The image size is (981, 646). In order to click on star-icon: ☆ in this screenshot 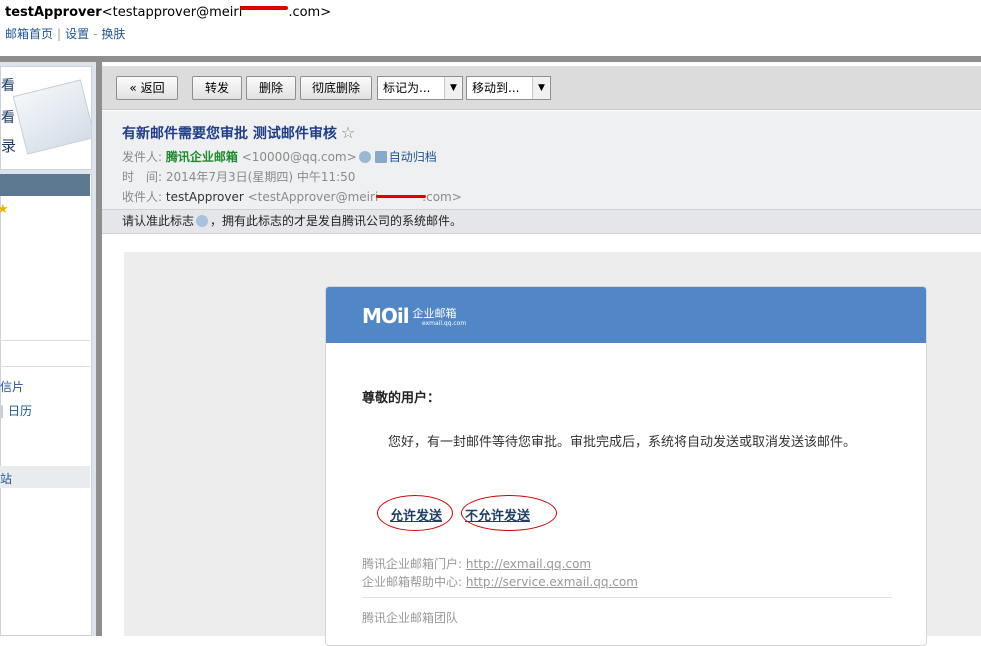, I will do `click(348, 132)`.